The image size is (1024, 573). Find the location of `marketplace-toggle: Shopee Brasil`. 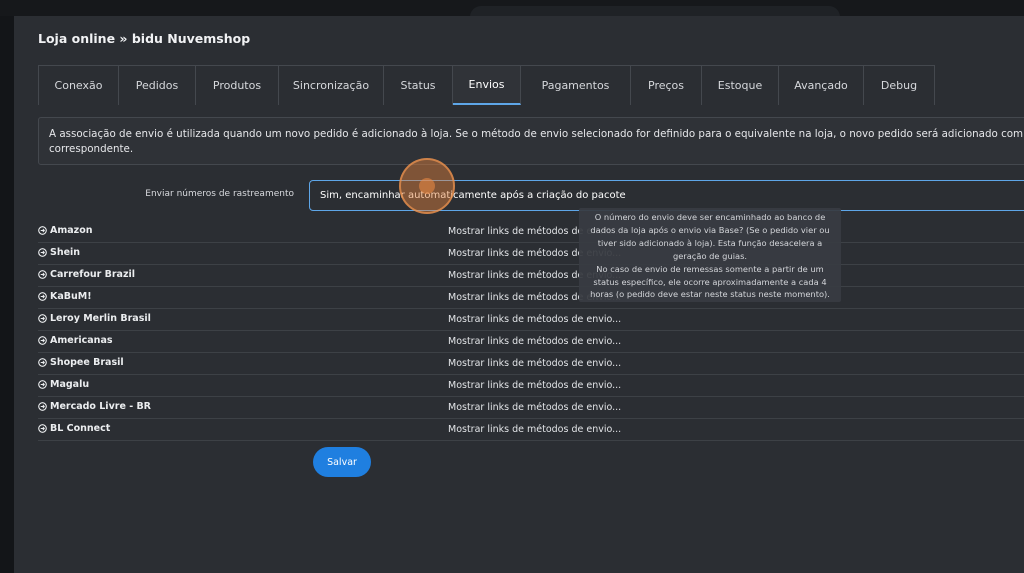

marketplace-toggle: Shopee Brasil is located at coordinates (81, 362).